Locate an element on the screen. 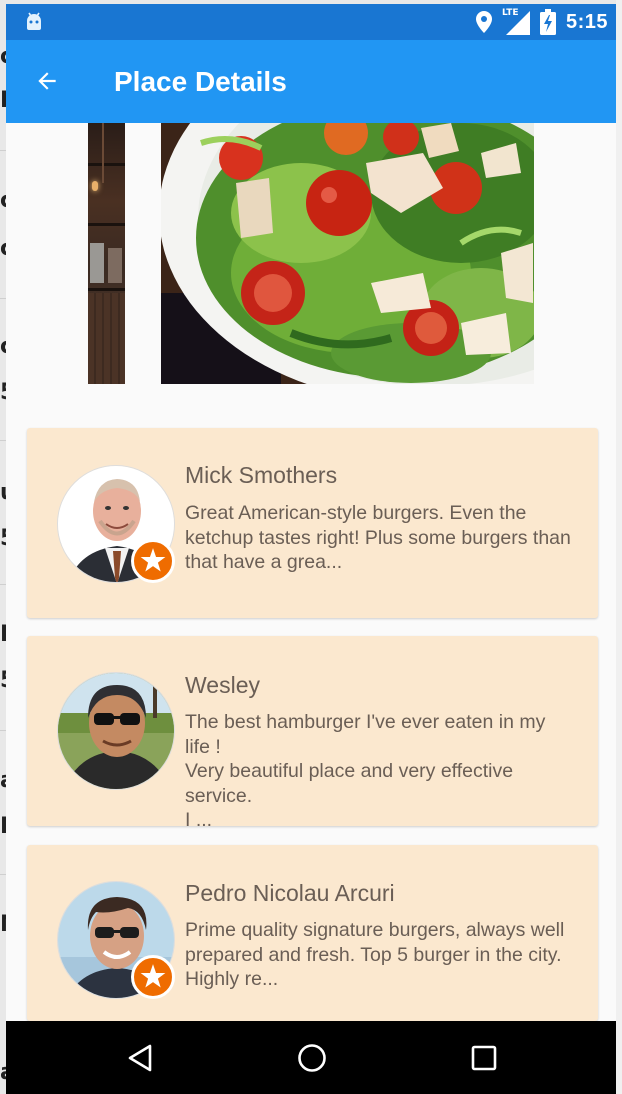 The image size is (622, 1094). nav-recents-button is located at coordinates (484, 1058).